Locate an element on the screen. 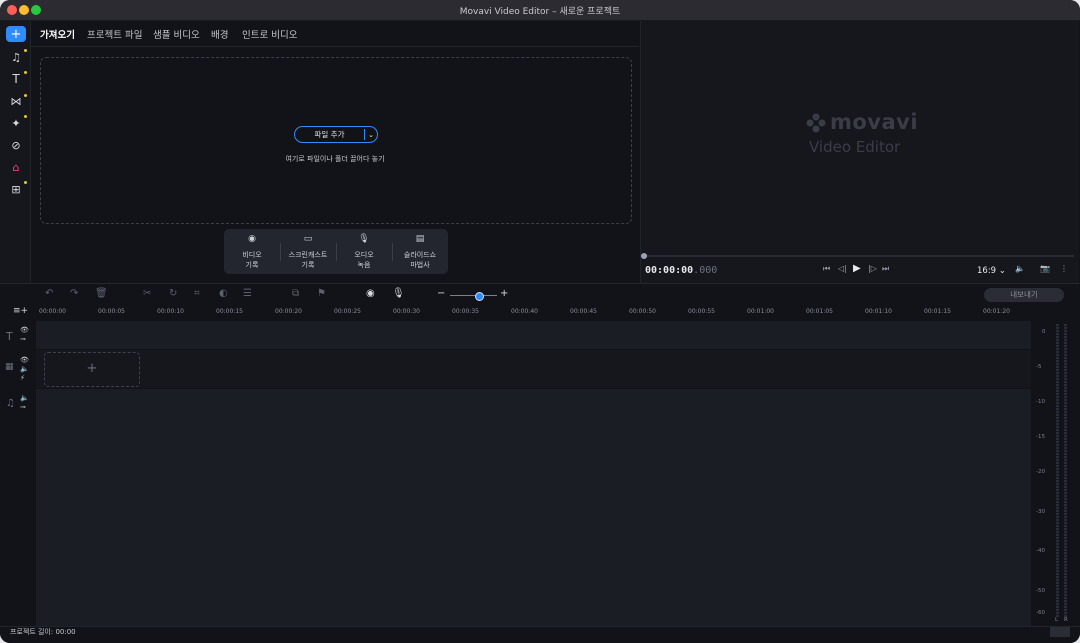 The image size is (1080, 643). marker-icon: ⚑ is located at coordinates (321, 293).